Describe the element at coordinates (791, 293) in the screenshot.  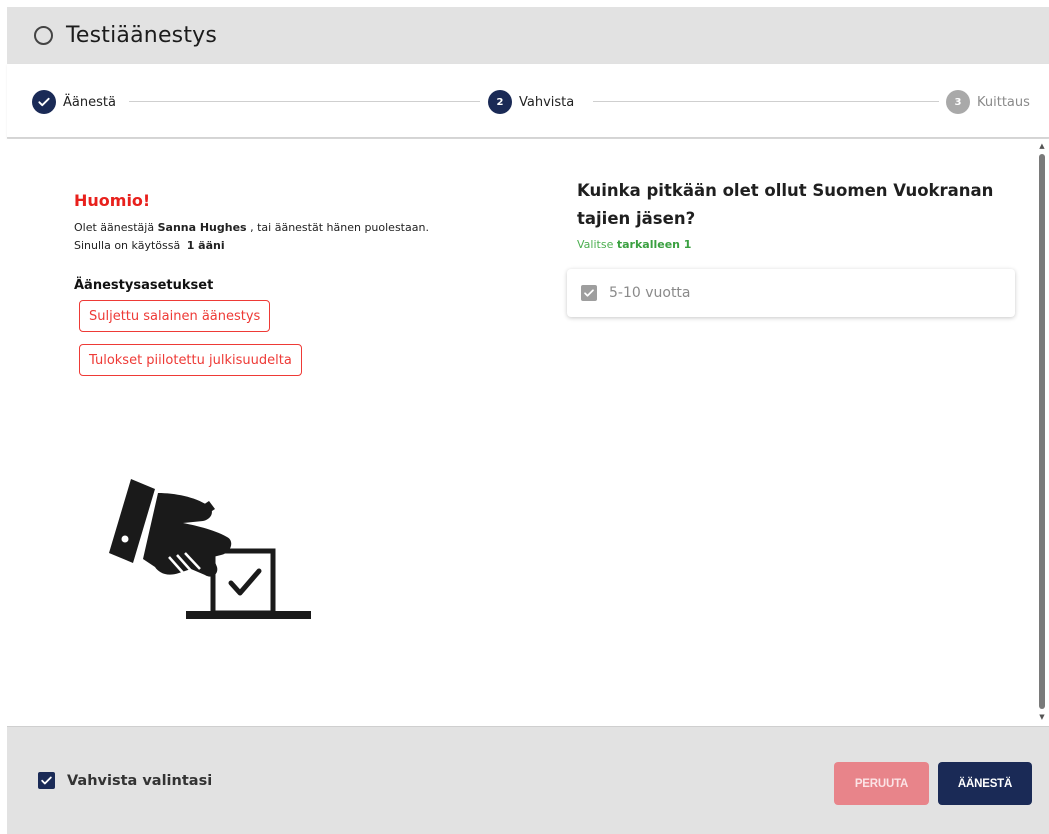
I see `answer-option: 5-10 vuotta` at that location.